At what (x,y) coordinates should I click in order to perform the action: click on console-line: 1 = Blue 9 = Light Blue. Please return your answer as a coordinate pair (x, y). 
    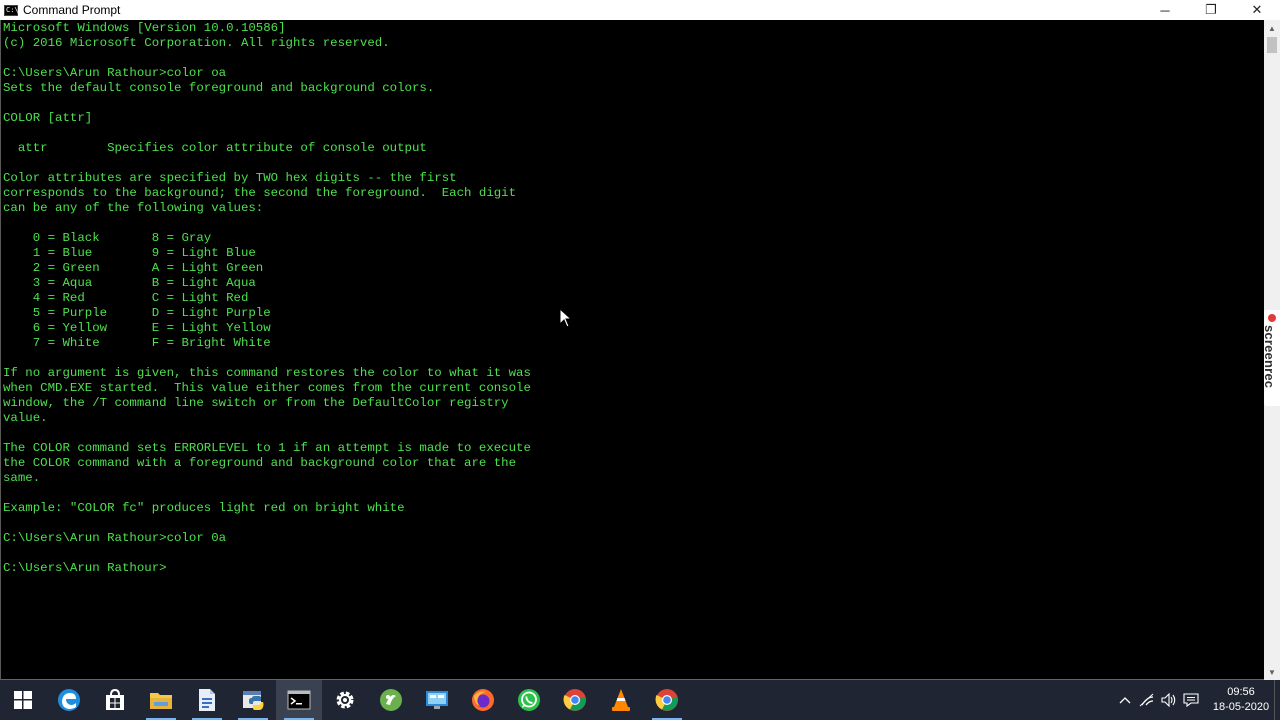
    Looking at the image, I should click on (129, 253).